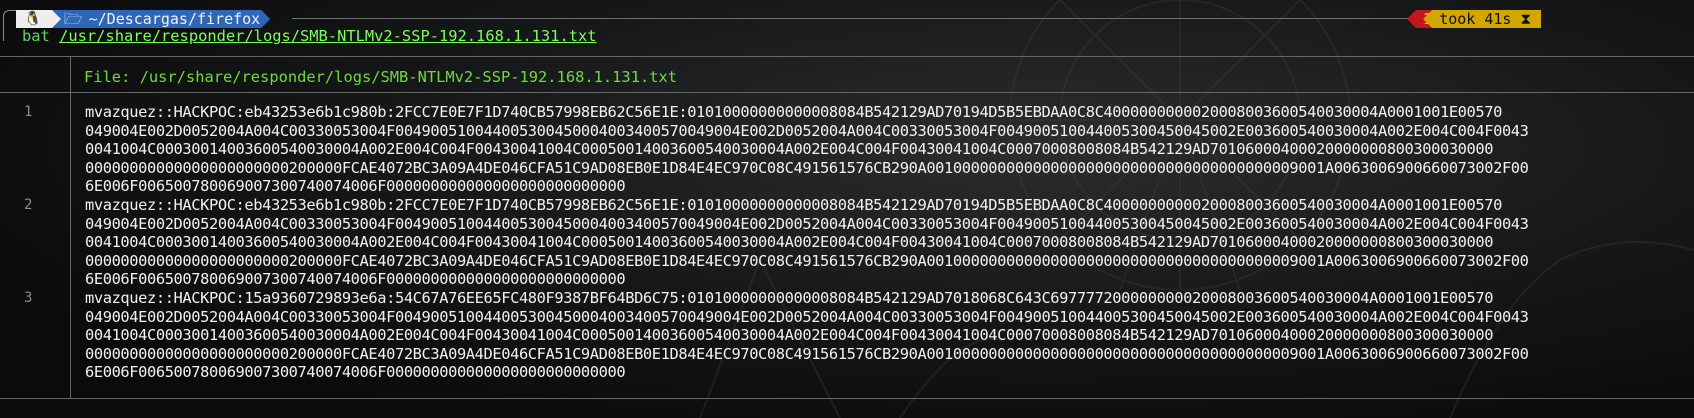 The width and height of the screenshot is (1694, 418). Describe the element at coordinates (878, 18) in the screenshot. I see `prompt-separator-line` at that location.